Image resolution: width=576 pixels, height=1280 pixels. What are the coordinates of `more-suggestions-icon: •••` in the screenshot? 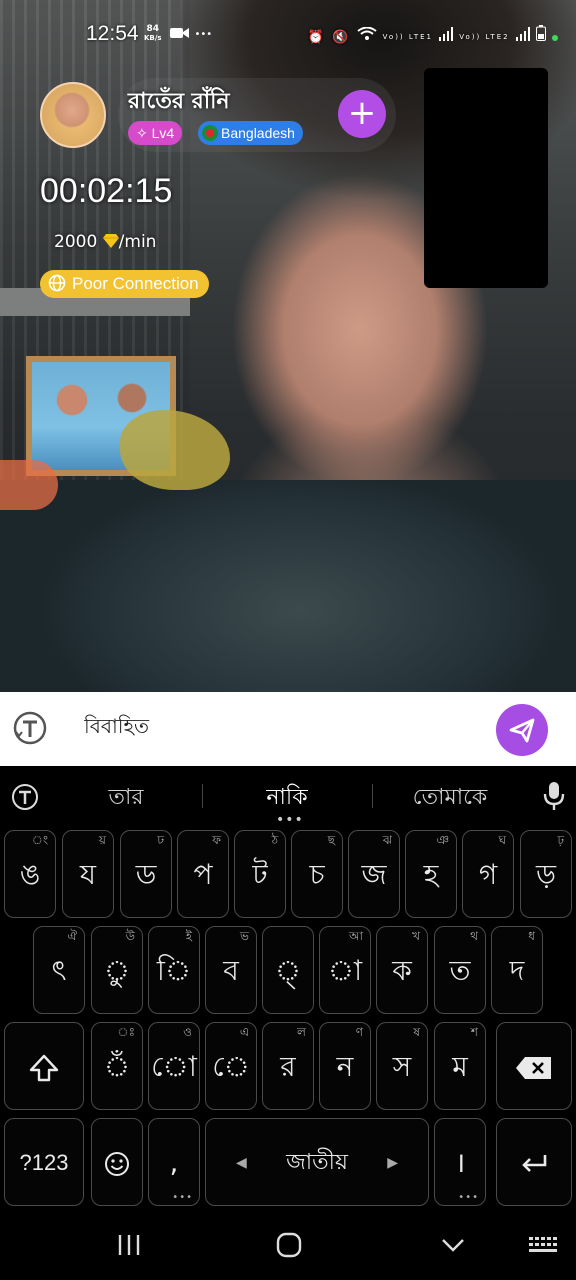 It's located at (290, 820).